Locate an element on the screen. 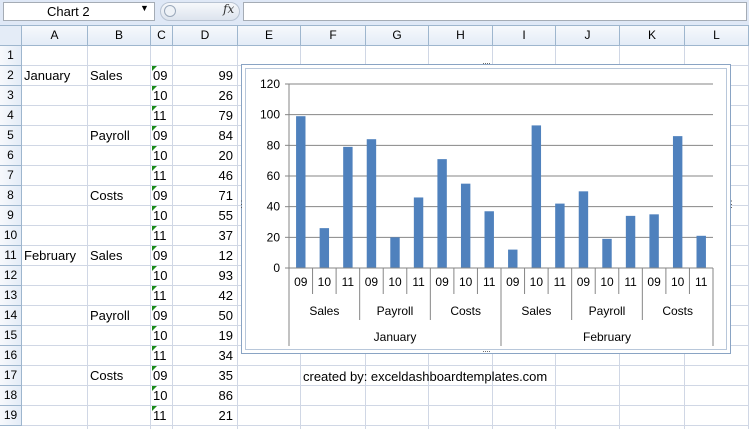 The image size is (749, 429). row-header-10: 10 is located at coordinates (11, 236).